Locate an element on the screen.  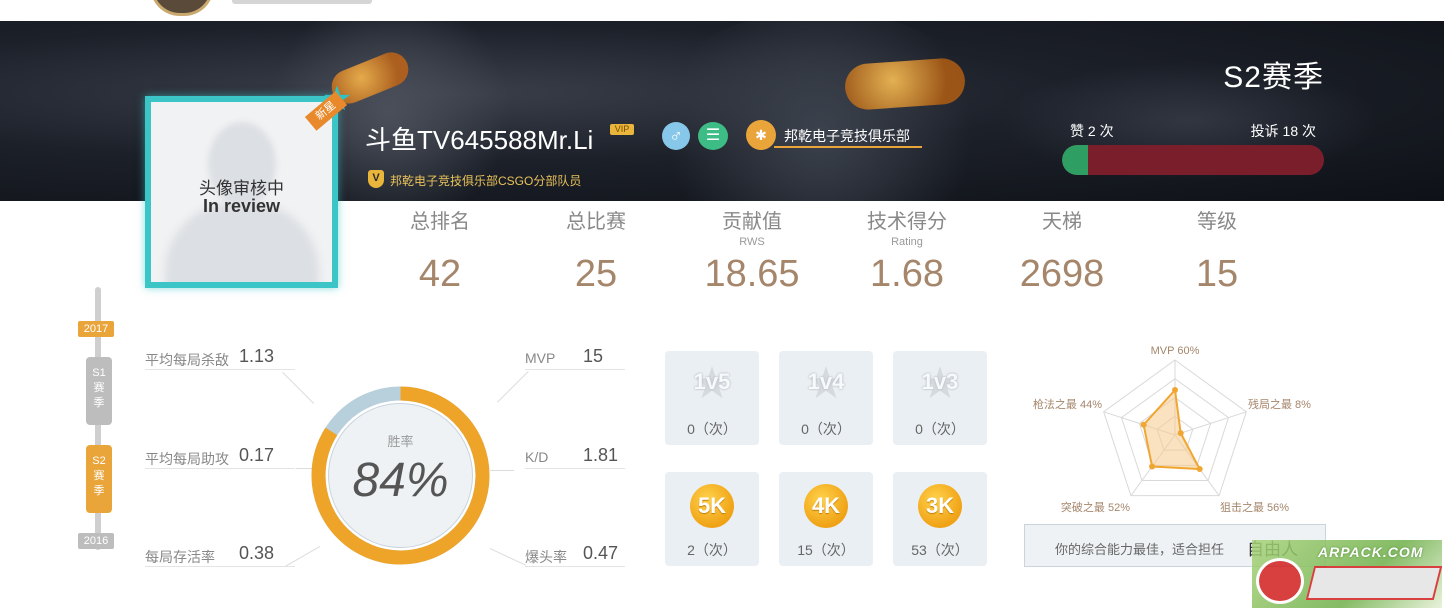
right-stat-value: 15 is located at coordinates (593, 356).